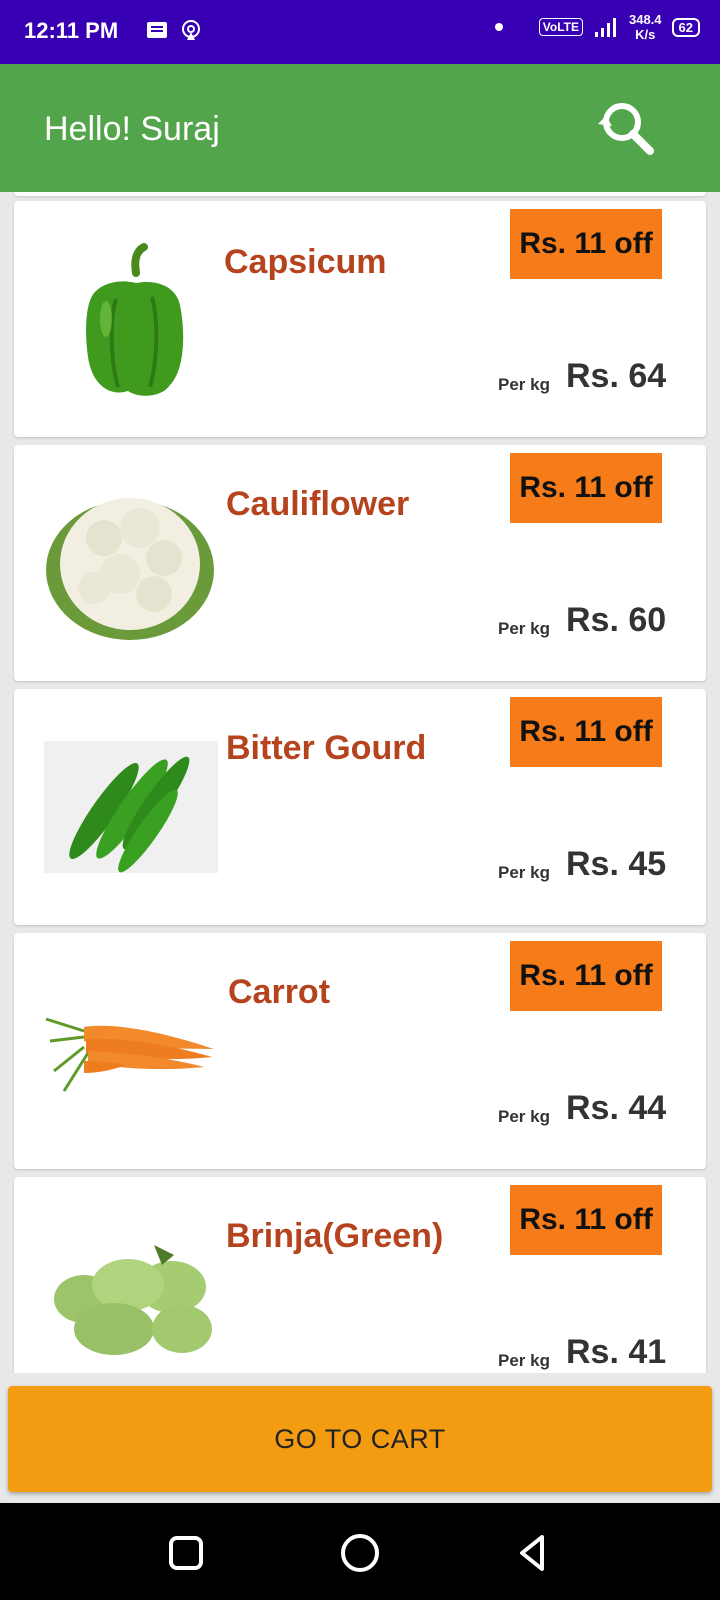 Image resolution: width=720 pixels, height=1600 pixels. Describe the element at coordinates (616, 620) in the screenshot. I see `product-price: Rs. 60` at that location.